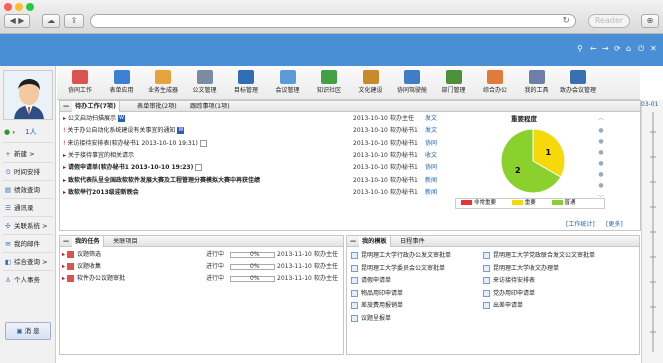  Describe the element at coordinates (415, 268) in the screenshot. I see `template-item: 昆明理工大学委员会公文审批单` at that location.